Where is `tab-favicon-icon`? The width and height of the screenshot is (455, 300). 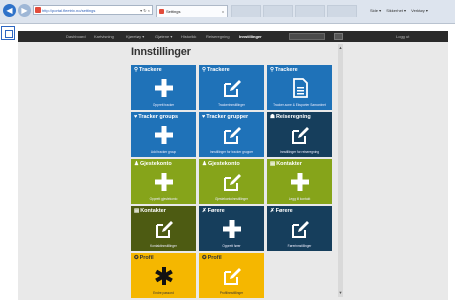
tab-favicon-icon is located at coordinates (161, 11).